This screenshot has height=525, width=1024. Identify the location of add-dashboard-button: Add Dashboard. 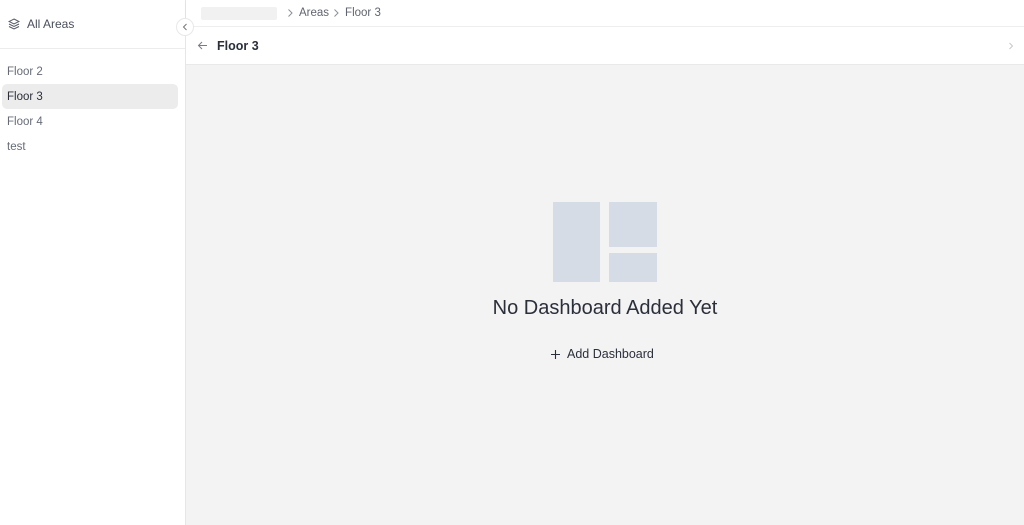
(602, 354).